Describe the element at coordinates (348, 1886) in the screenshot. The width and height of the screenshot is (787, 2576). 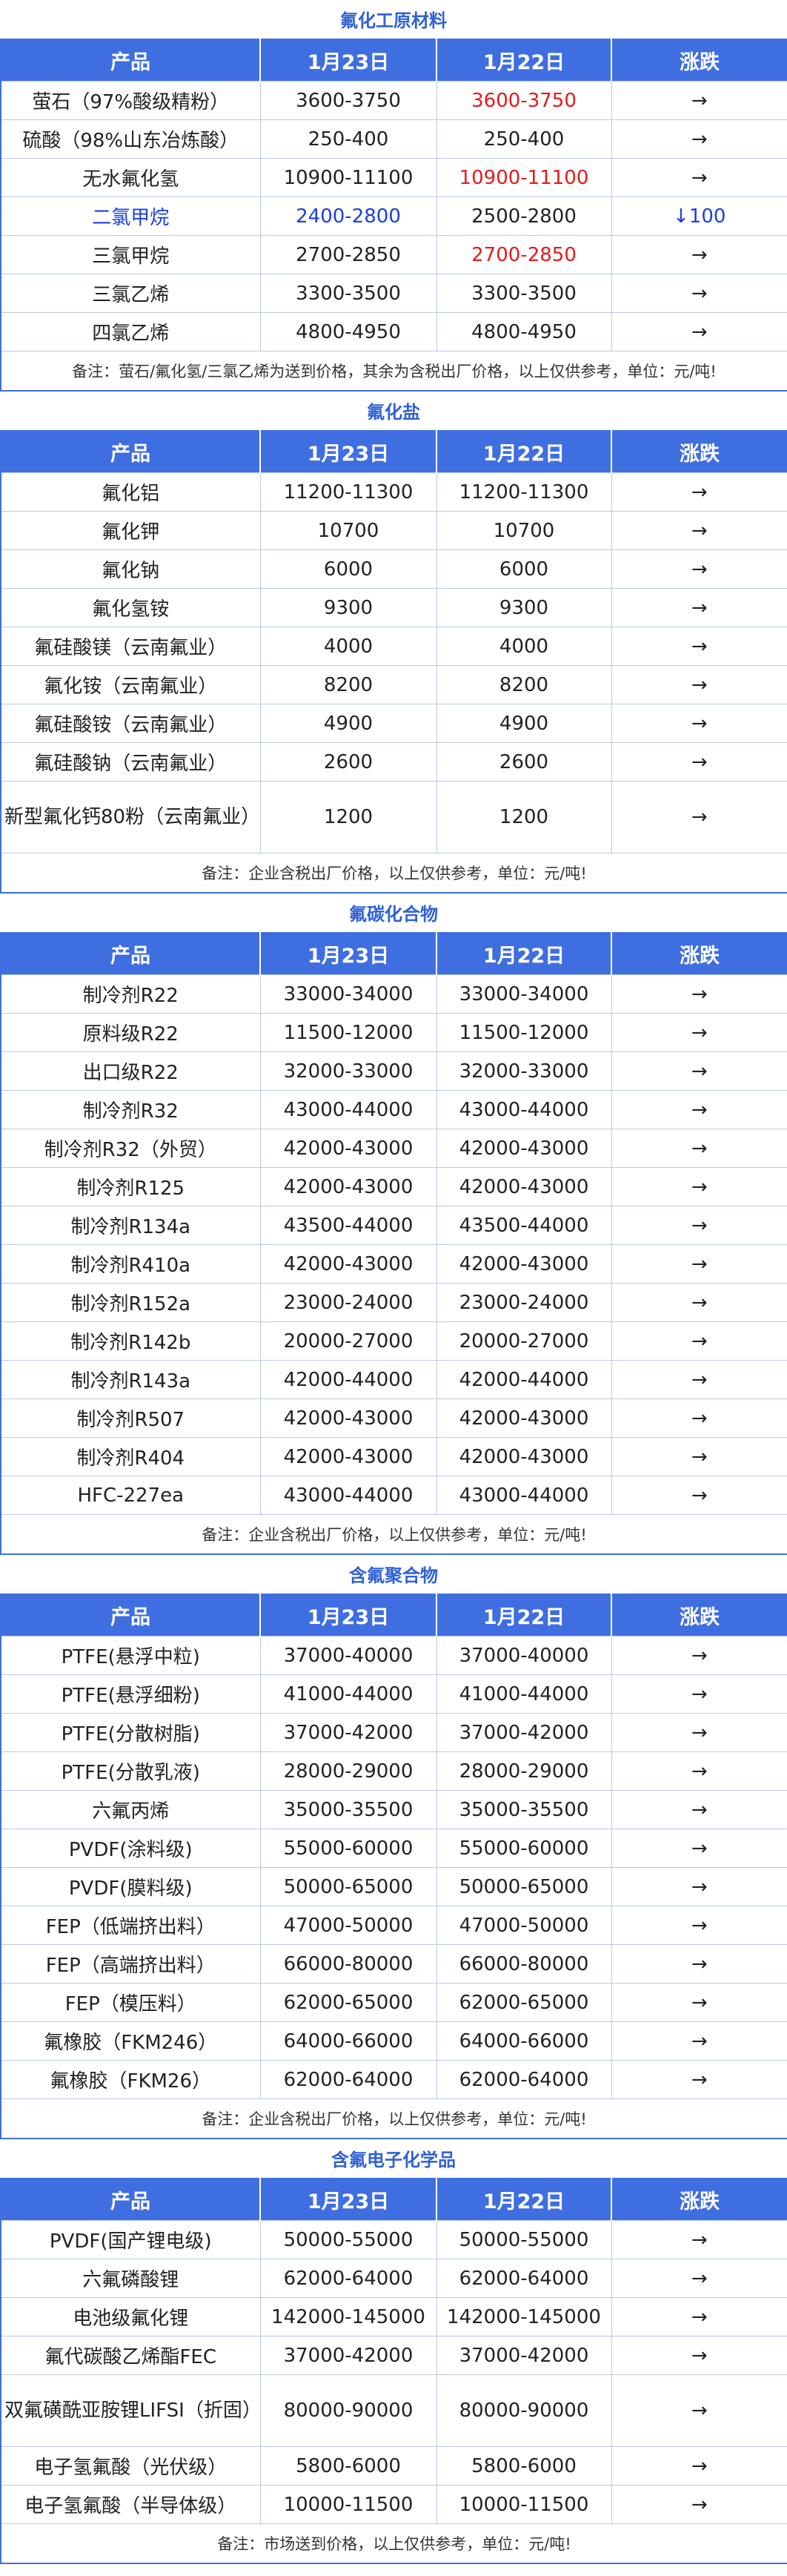
I see `price-jan23-cell: 50000-65000` at that location.